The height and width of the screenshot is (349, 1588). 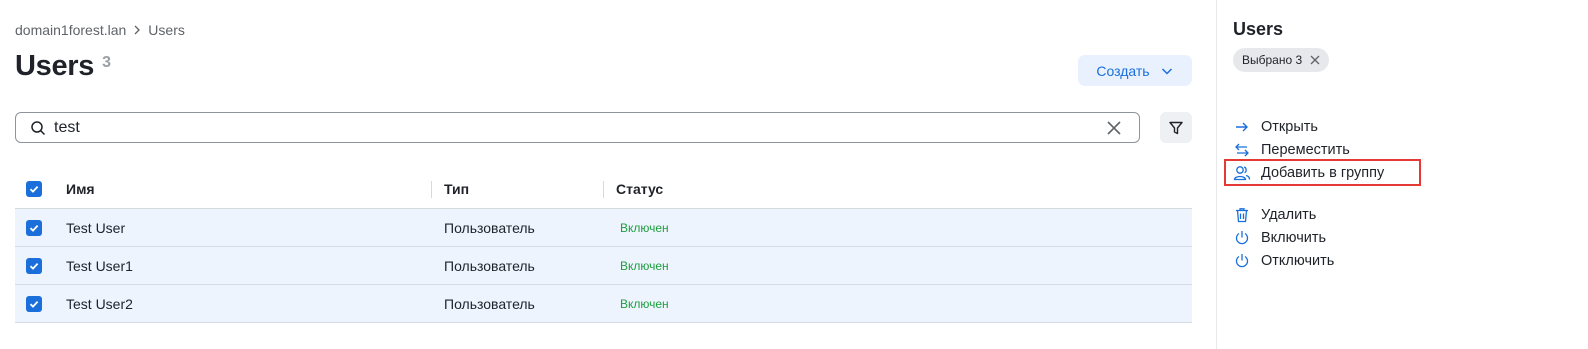 I want to click on breadcrumb: domain1forest.lan Users, so click(x=100, y=30).